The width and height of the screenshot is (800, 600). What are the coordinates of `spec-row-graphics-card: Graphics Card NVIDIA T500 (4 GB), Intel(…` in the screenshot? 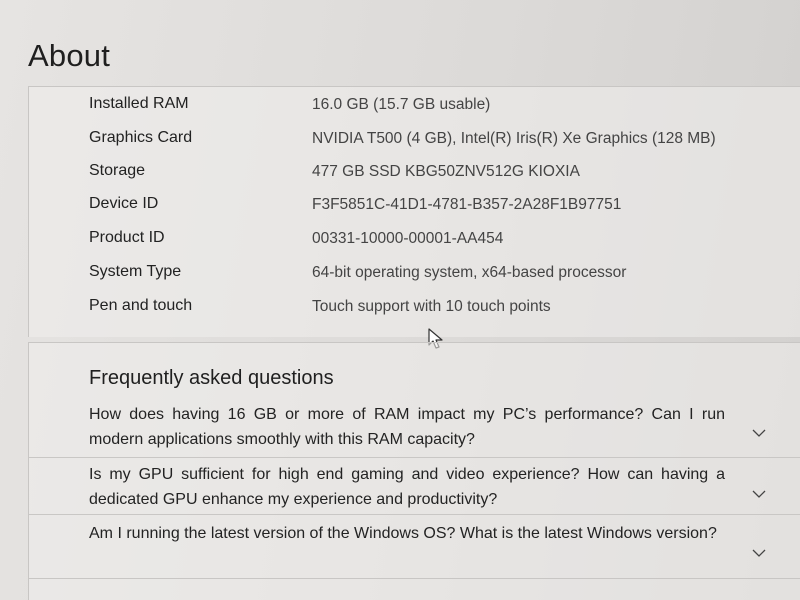 It's located at (414, 140).